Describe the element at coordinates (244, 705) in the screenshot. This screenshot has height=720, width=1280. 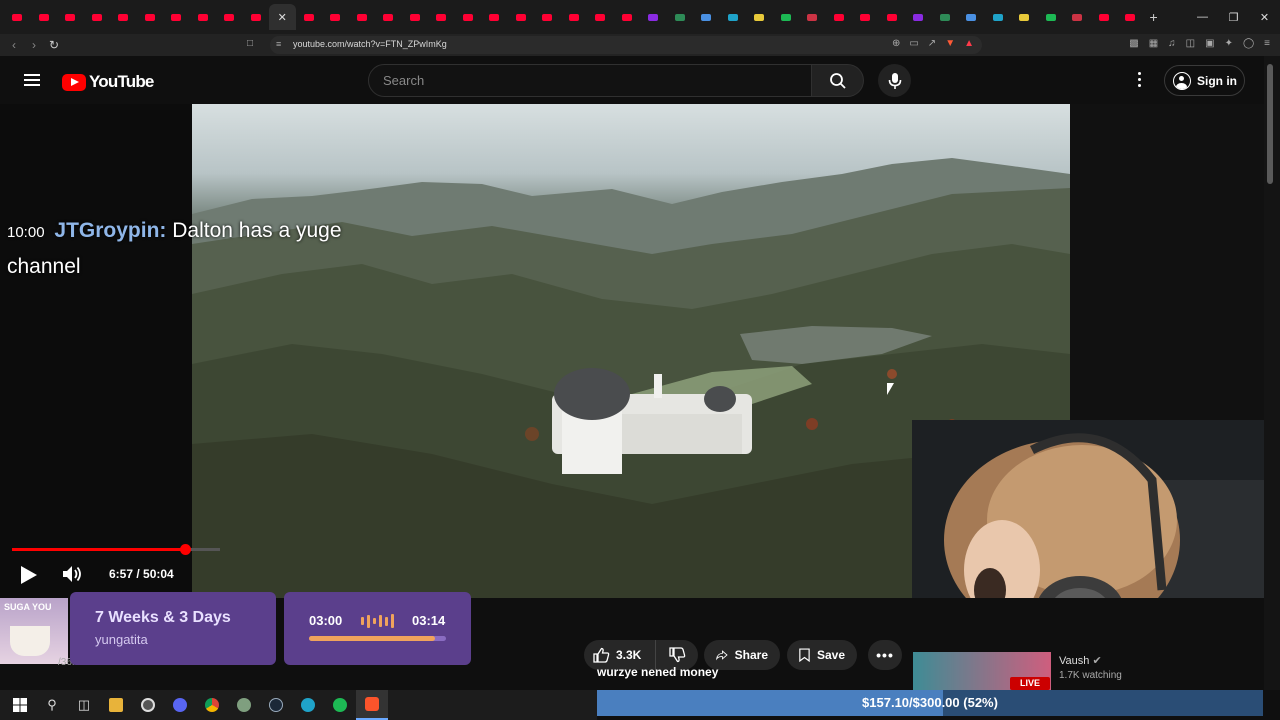
I see `app-icon` at that location.